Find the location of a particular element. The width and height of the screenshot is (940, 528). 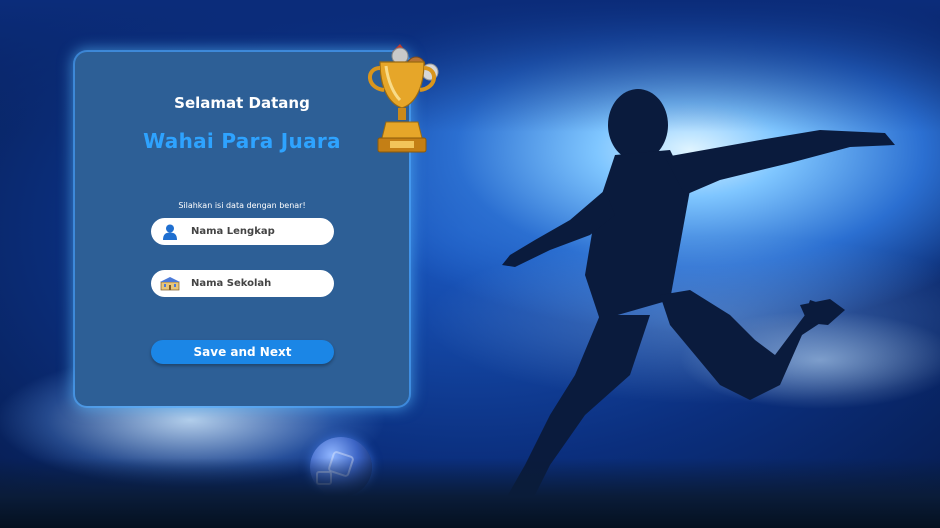

name-input is located at coordinates (256, 231).